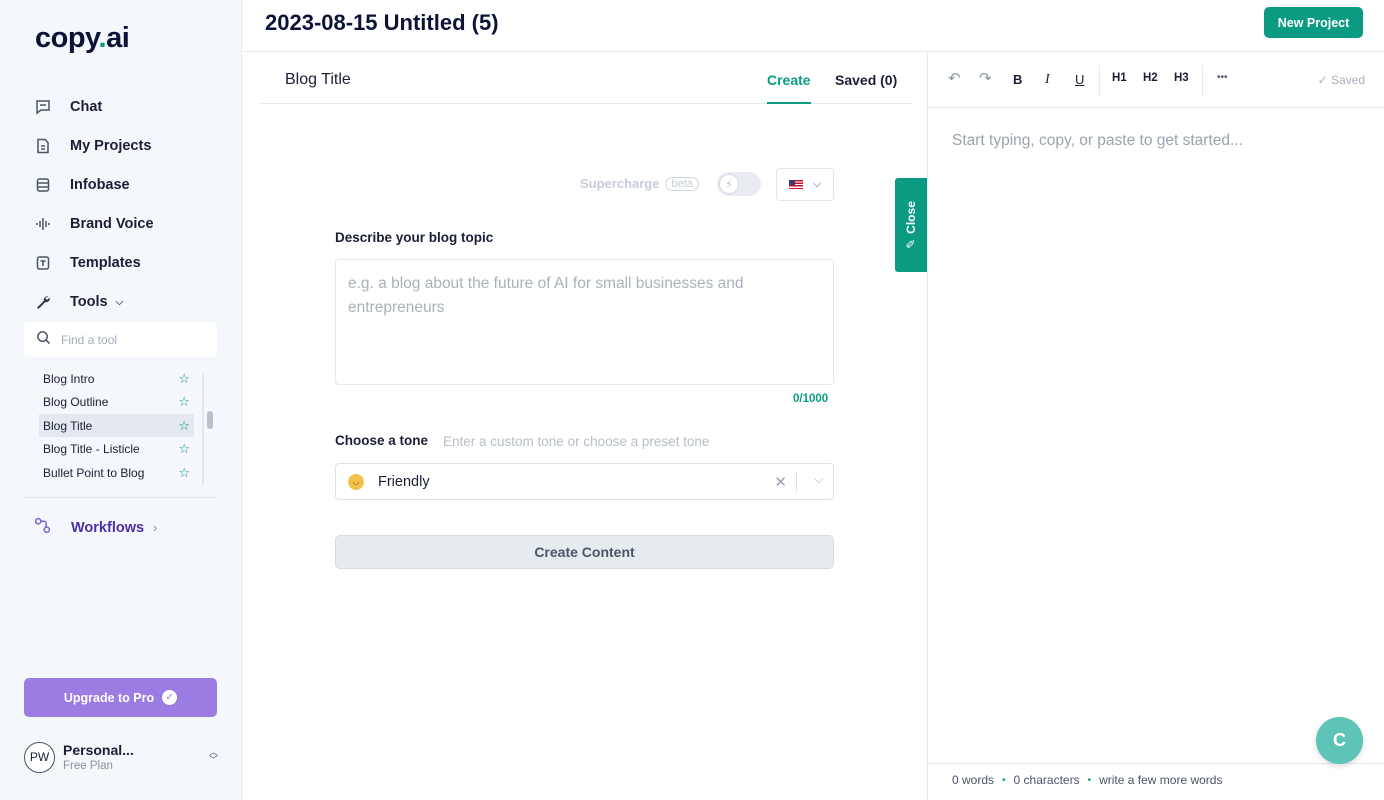  Describe the element at coordinates (1047, 80) in the screenshot. I see `italic-button: I` at that location.